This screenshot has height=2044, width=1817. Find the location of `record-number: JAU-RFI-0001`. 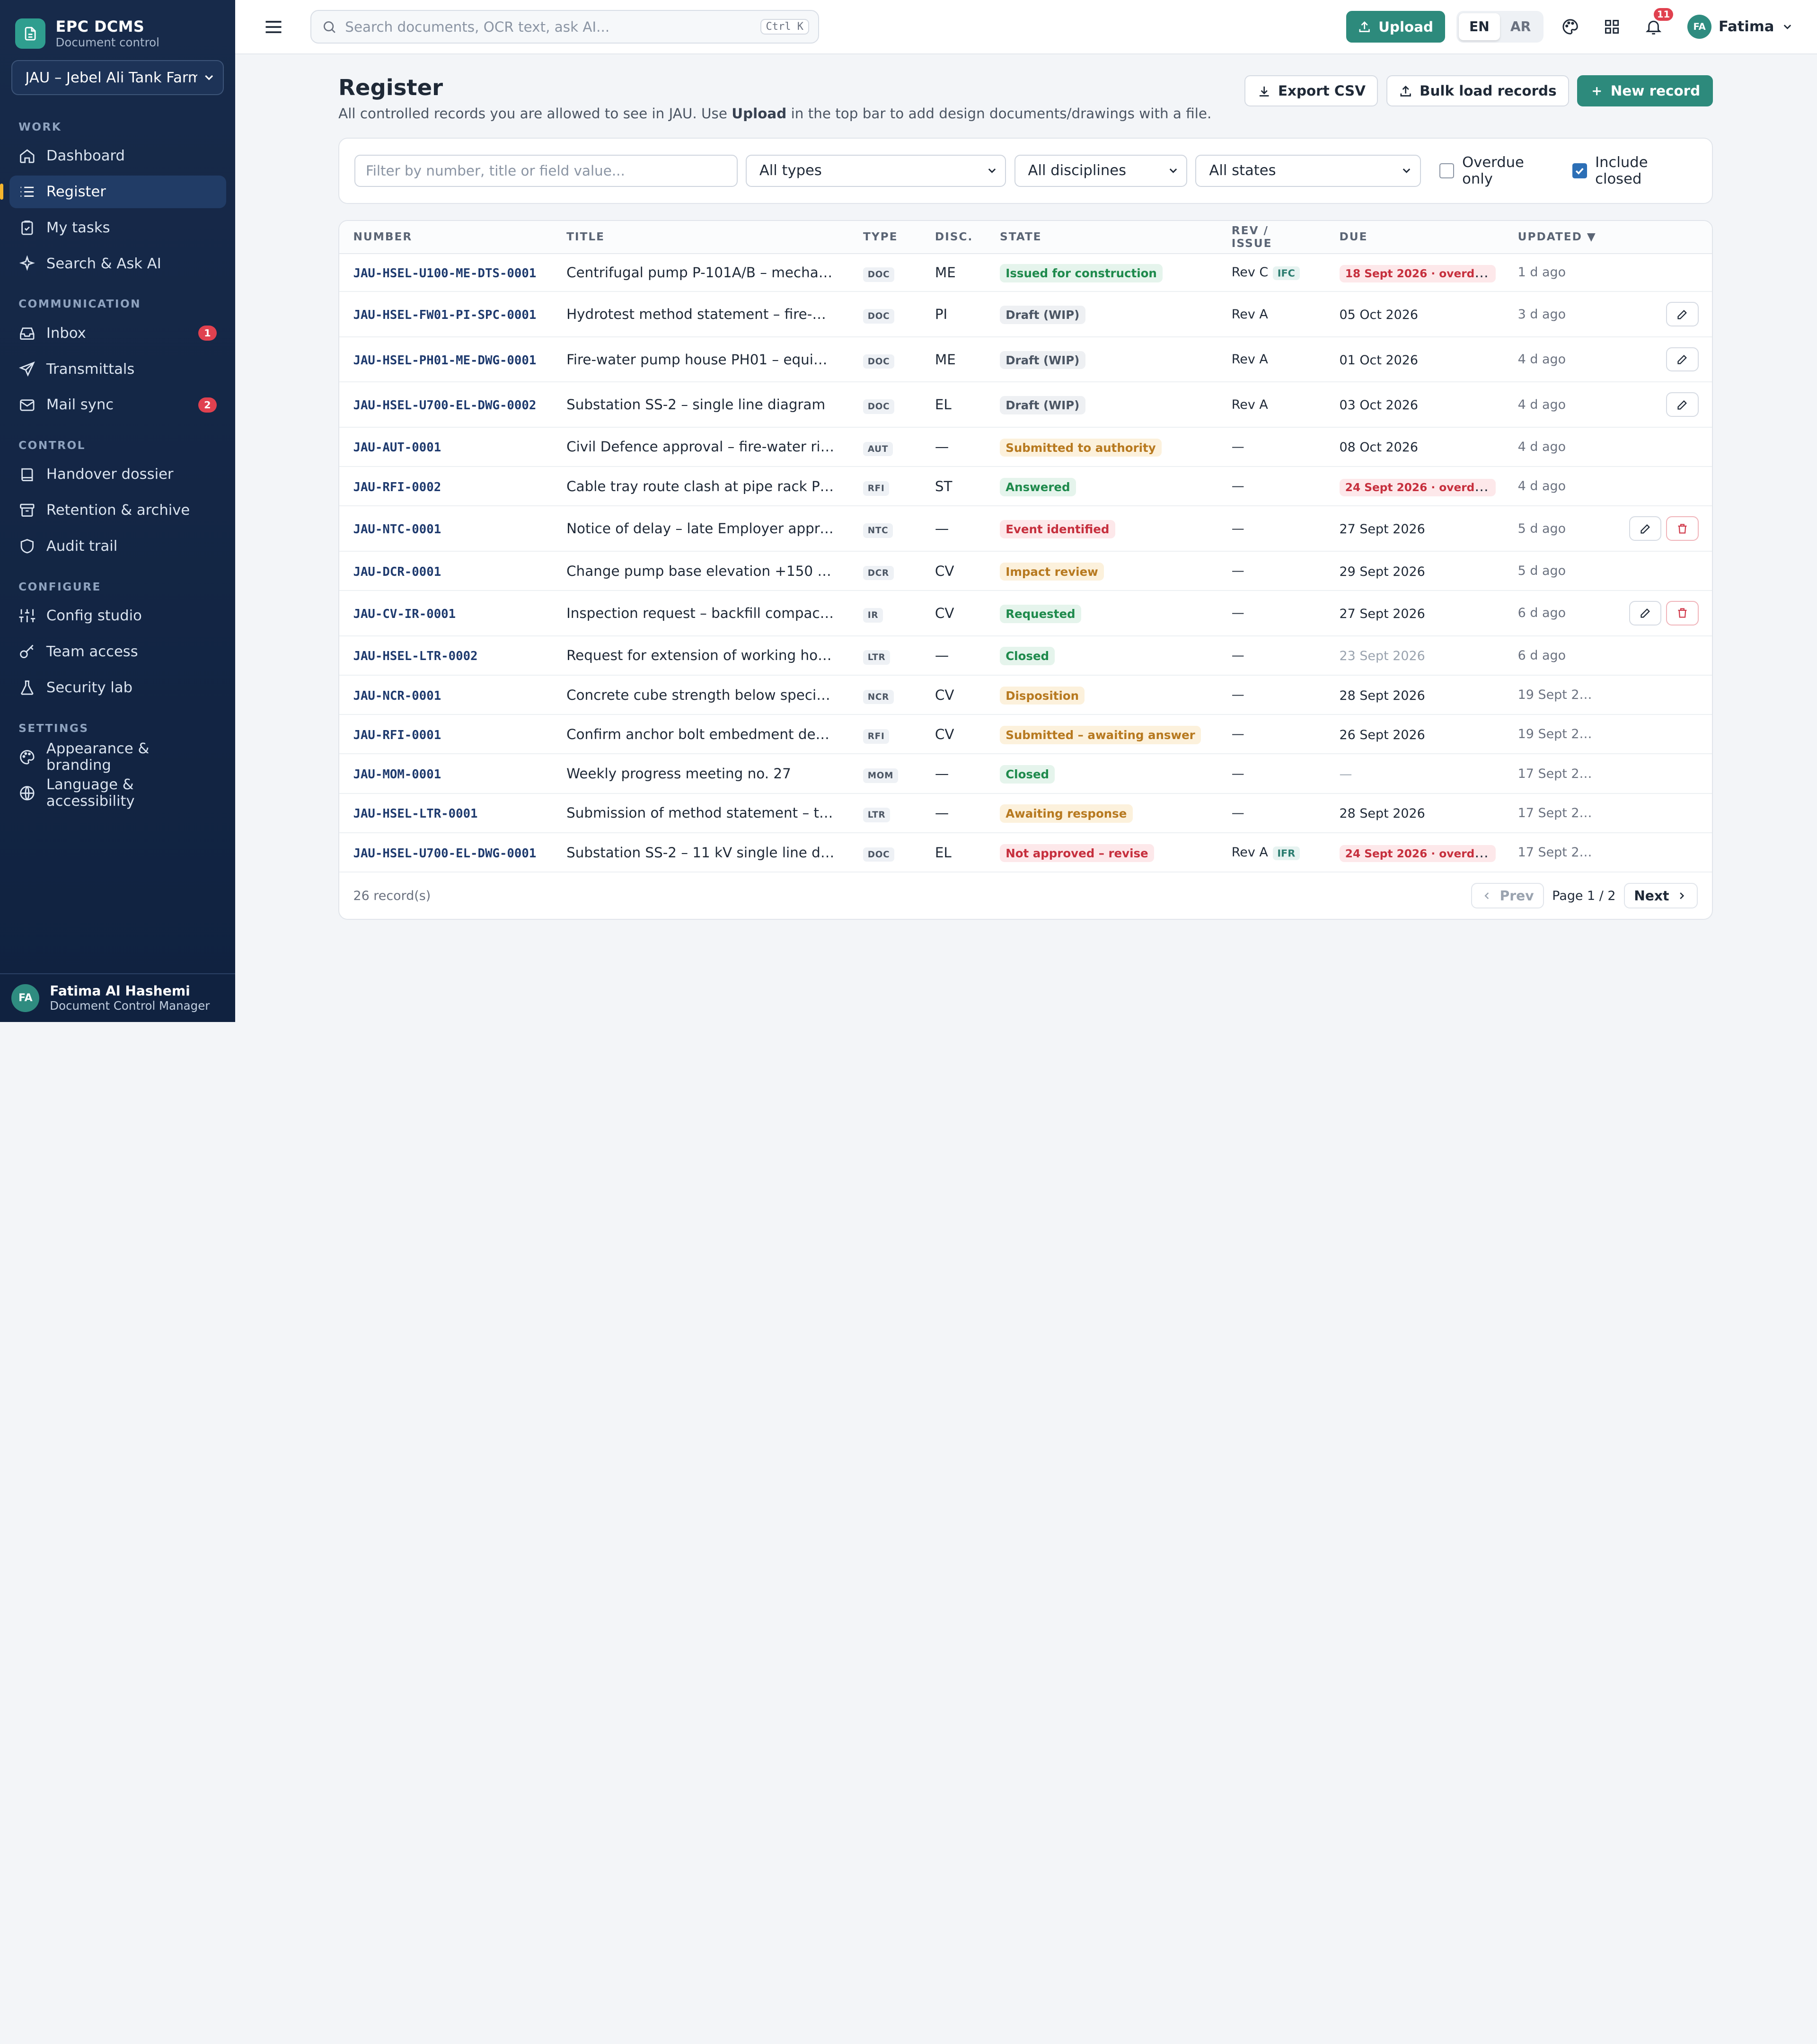

record-number: JAU-RFI-0001 is located at coordinates (397, 735).